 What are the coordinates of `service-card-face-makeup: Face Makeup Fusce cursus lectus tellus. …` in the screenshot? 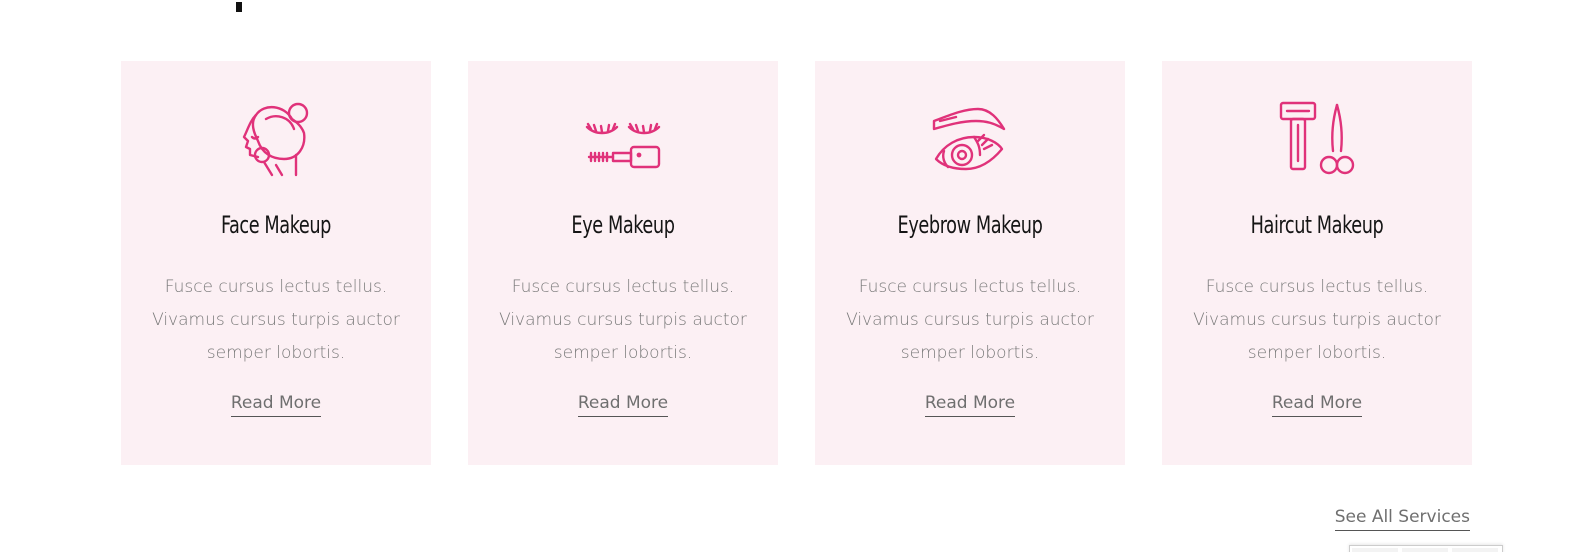 It's located at (276, 263).